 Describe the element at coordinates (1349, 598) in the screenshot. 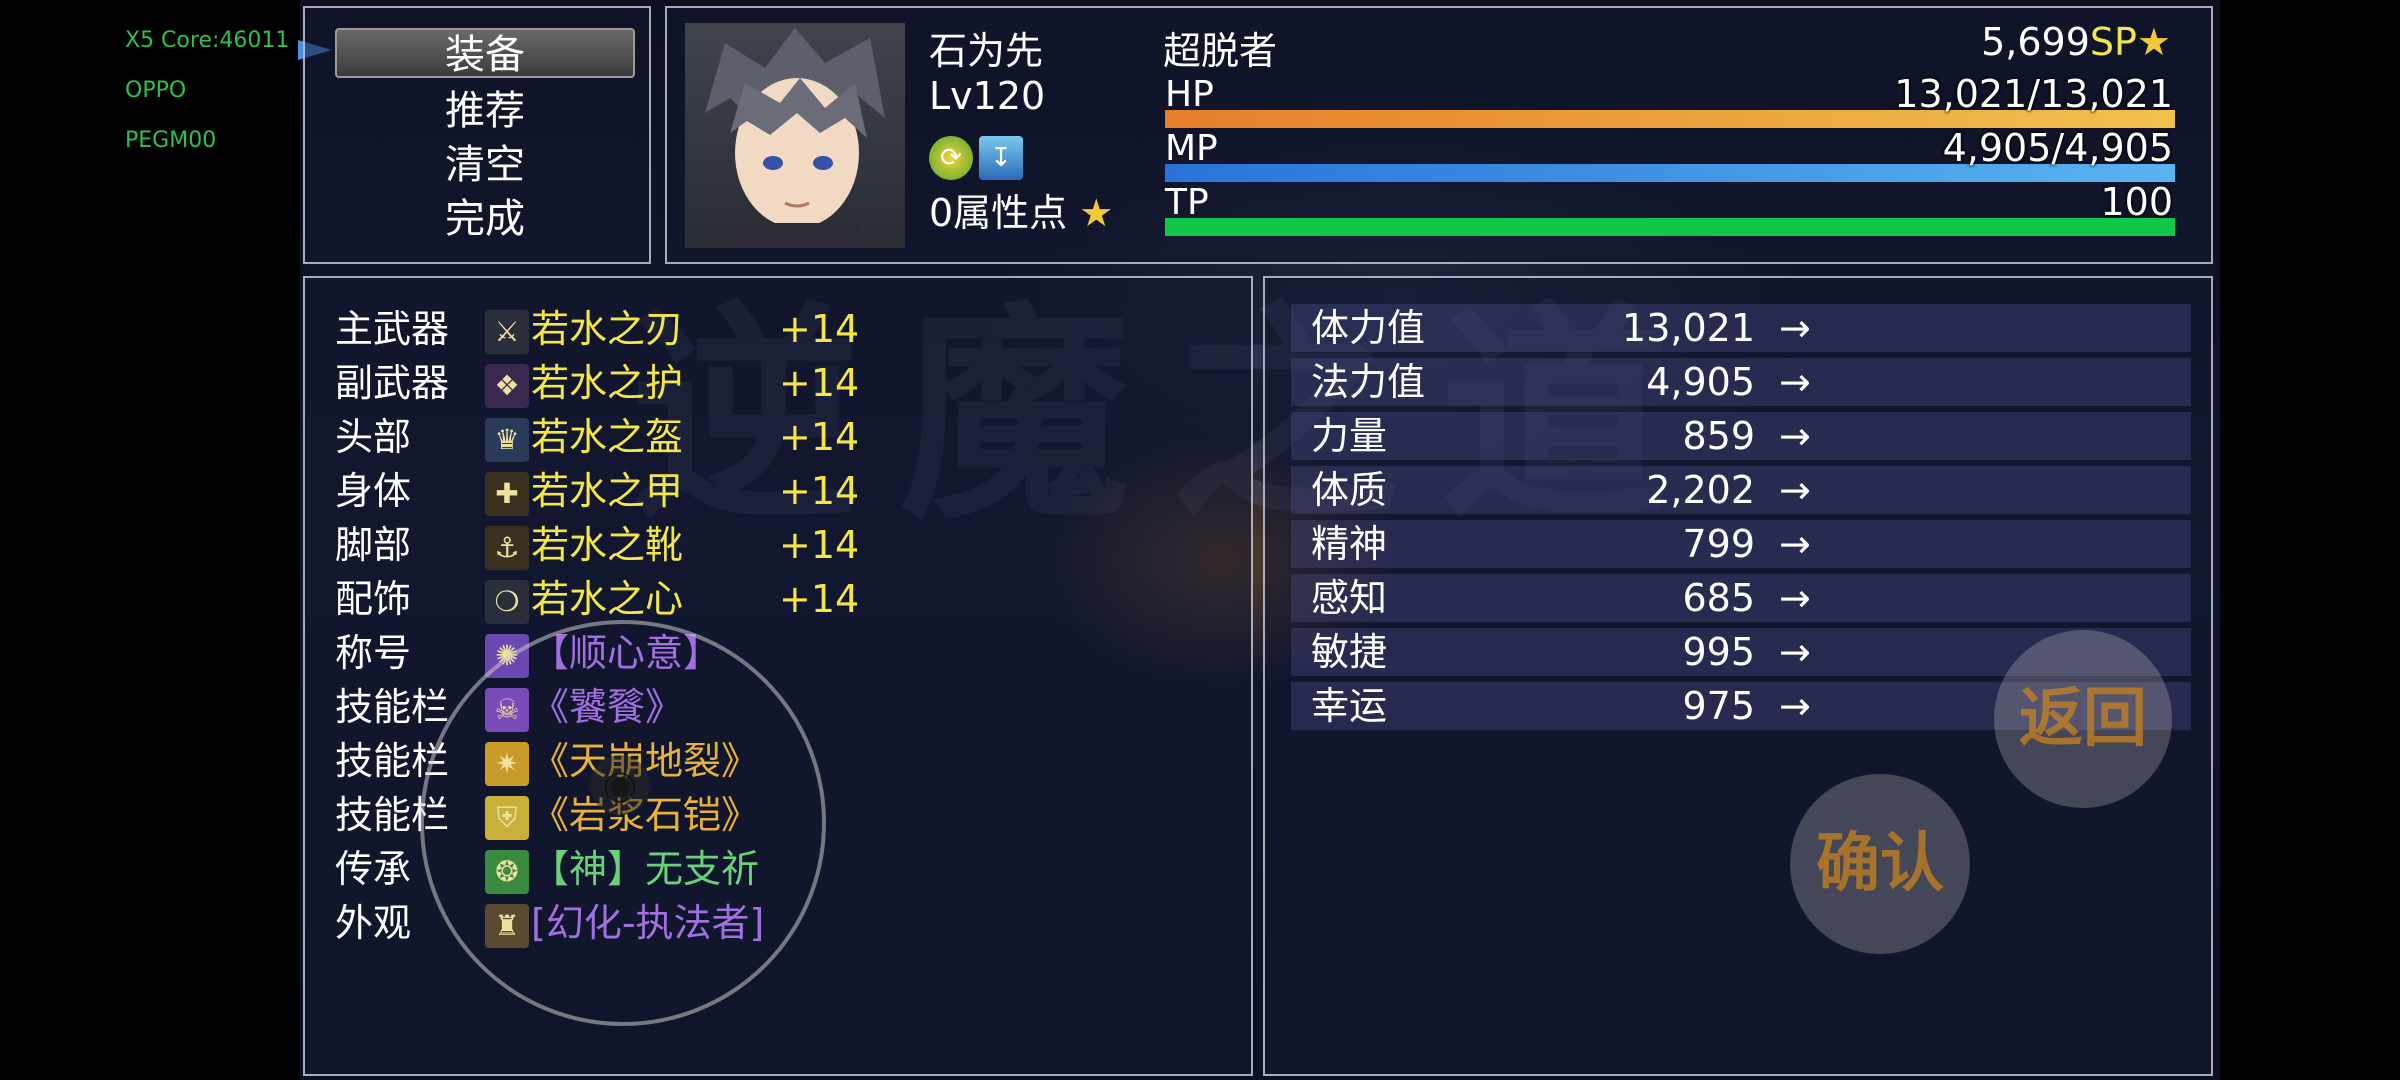

I see `stat-label: 感知` at that location.